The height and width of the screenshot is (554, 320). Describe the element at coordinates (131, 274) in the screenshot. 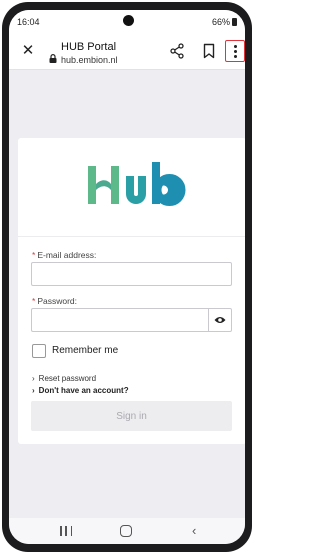

I see `email-field` at that location.